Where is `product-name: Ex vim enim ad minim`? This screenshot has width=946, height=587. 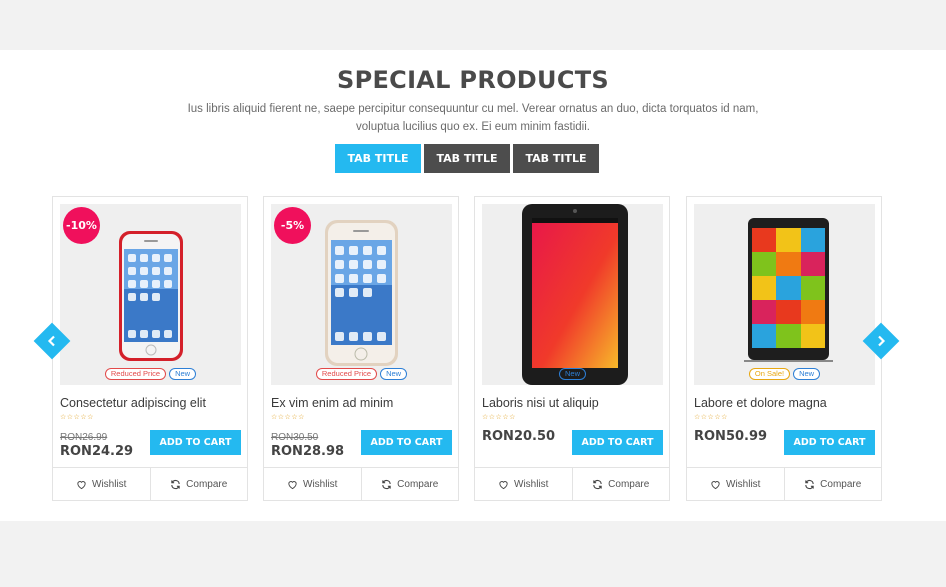
product-name: Ex vim enim ad minim is located at coordinates (332, 403).